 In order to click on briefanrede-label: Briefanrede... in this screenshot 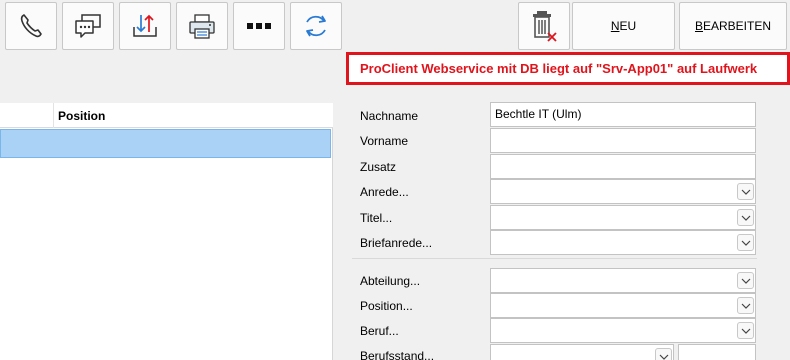, I will do `click(396, 243)`.